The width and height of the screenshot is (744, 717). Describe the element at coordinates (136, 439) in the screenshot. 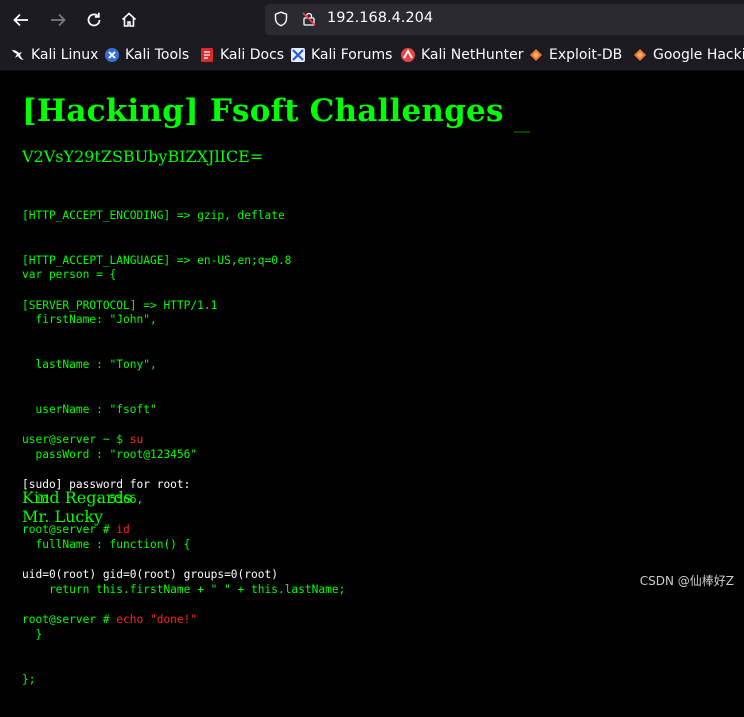

I see `command-su: su` at that location.